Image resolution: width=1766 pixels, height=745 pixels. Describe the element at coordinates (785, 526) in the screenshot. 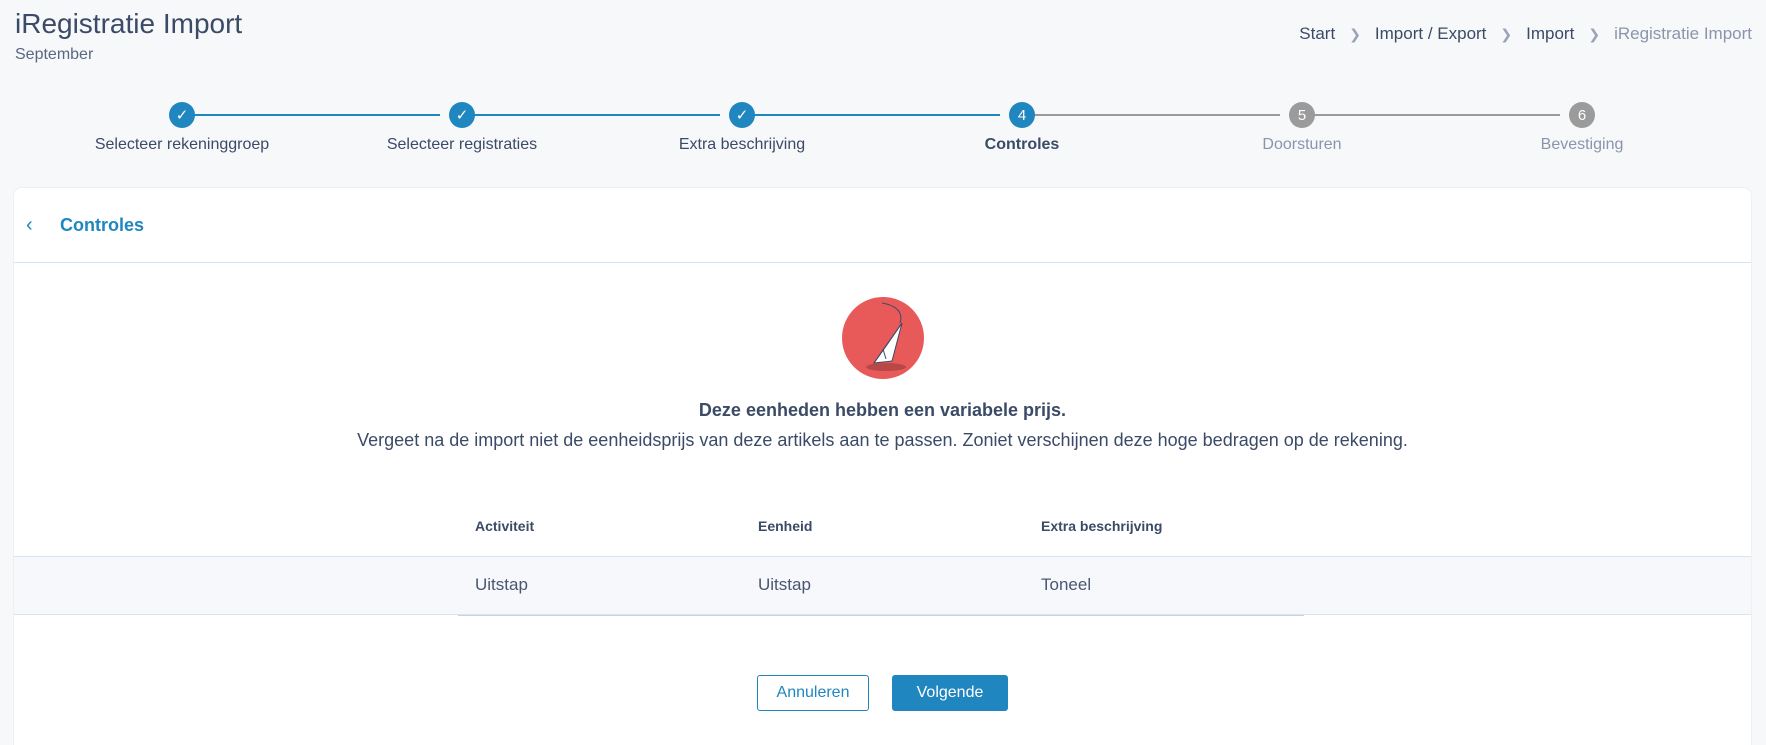

I see `column-header-eenheid: Eenheid` at that location.